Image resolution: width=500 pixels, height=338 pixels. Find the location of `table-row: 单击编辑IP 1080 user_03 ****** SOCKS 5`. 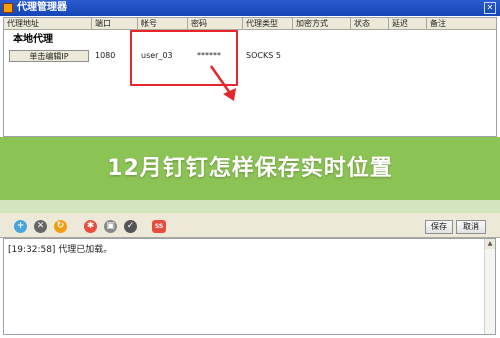

table-row: 单击编辑IP 1080 user_03 ****** SOCKS 5 is located at coordinates (250, 56).